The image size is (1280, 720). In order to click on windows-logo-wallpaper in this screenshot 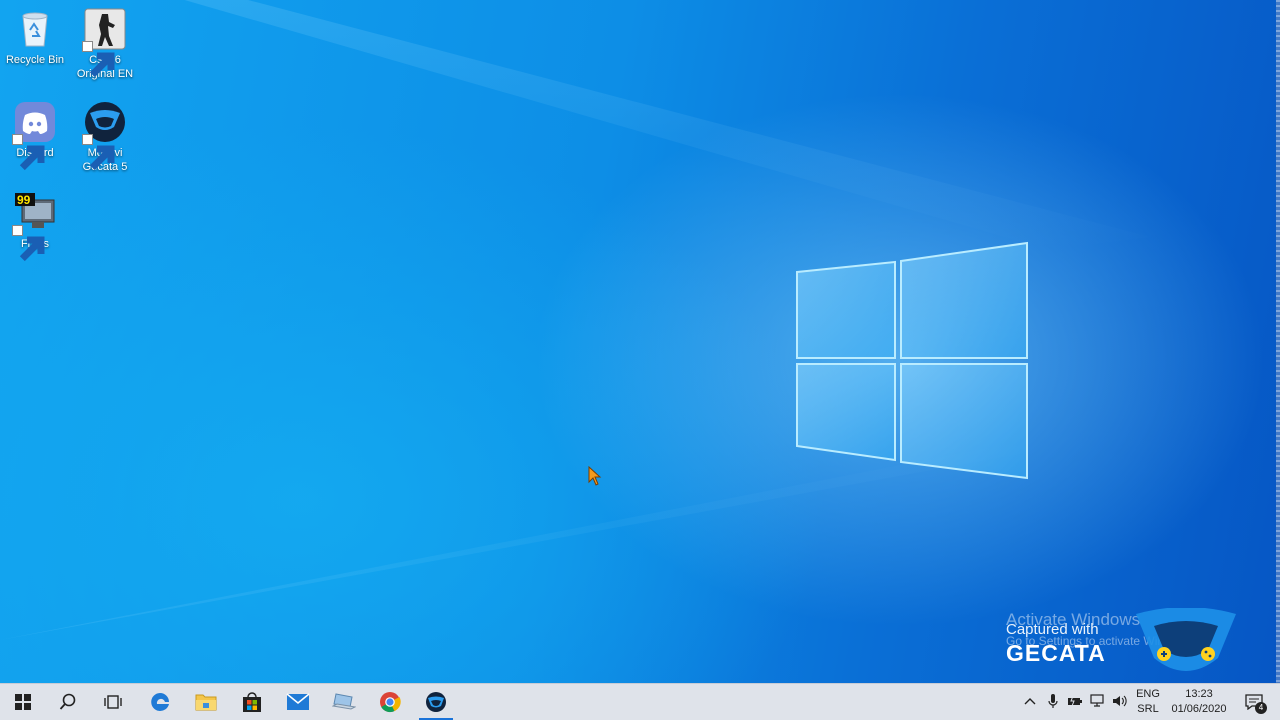, I will do `click(912, 360)`.